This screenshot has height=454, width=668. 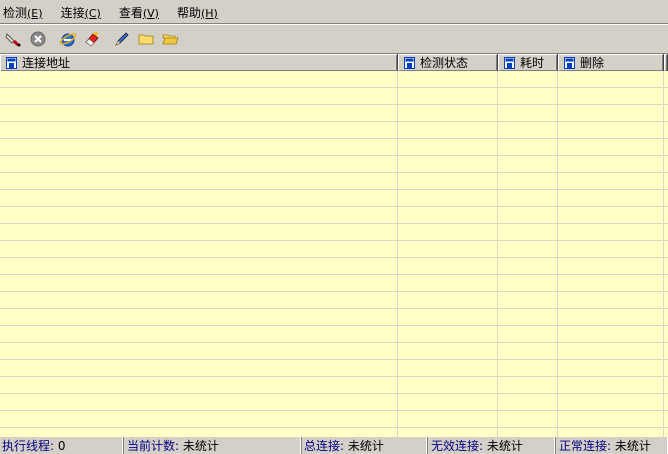 I want to click on browser-button, so click(x=68, y=39).